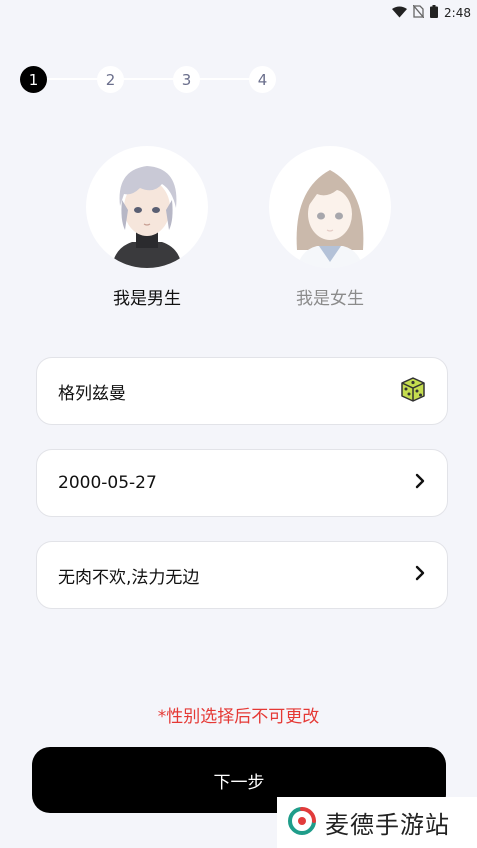  What do you see at coordinates (400, 12) in the screenshot?
I see `wifi-icon` at bounding box center [400, 12].